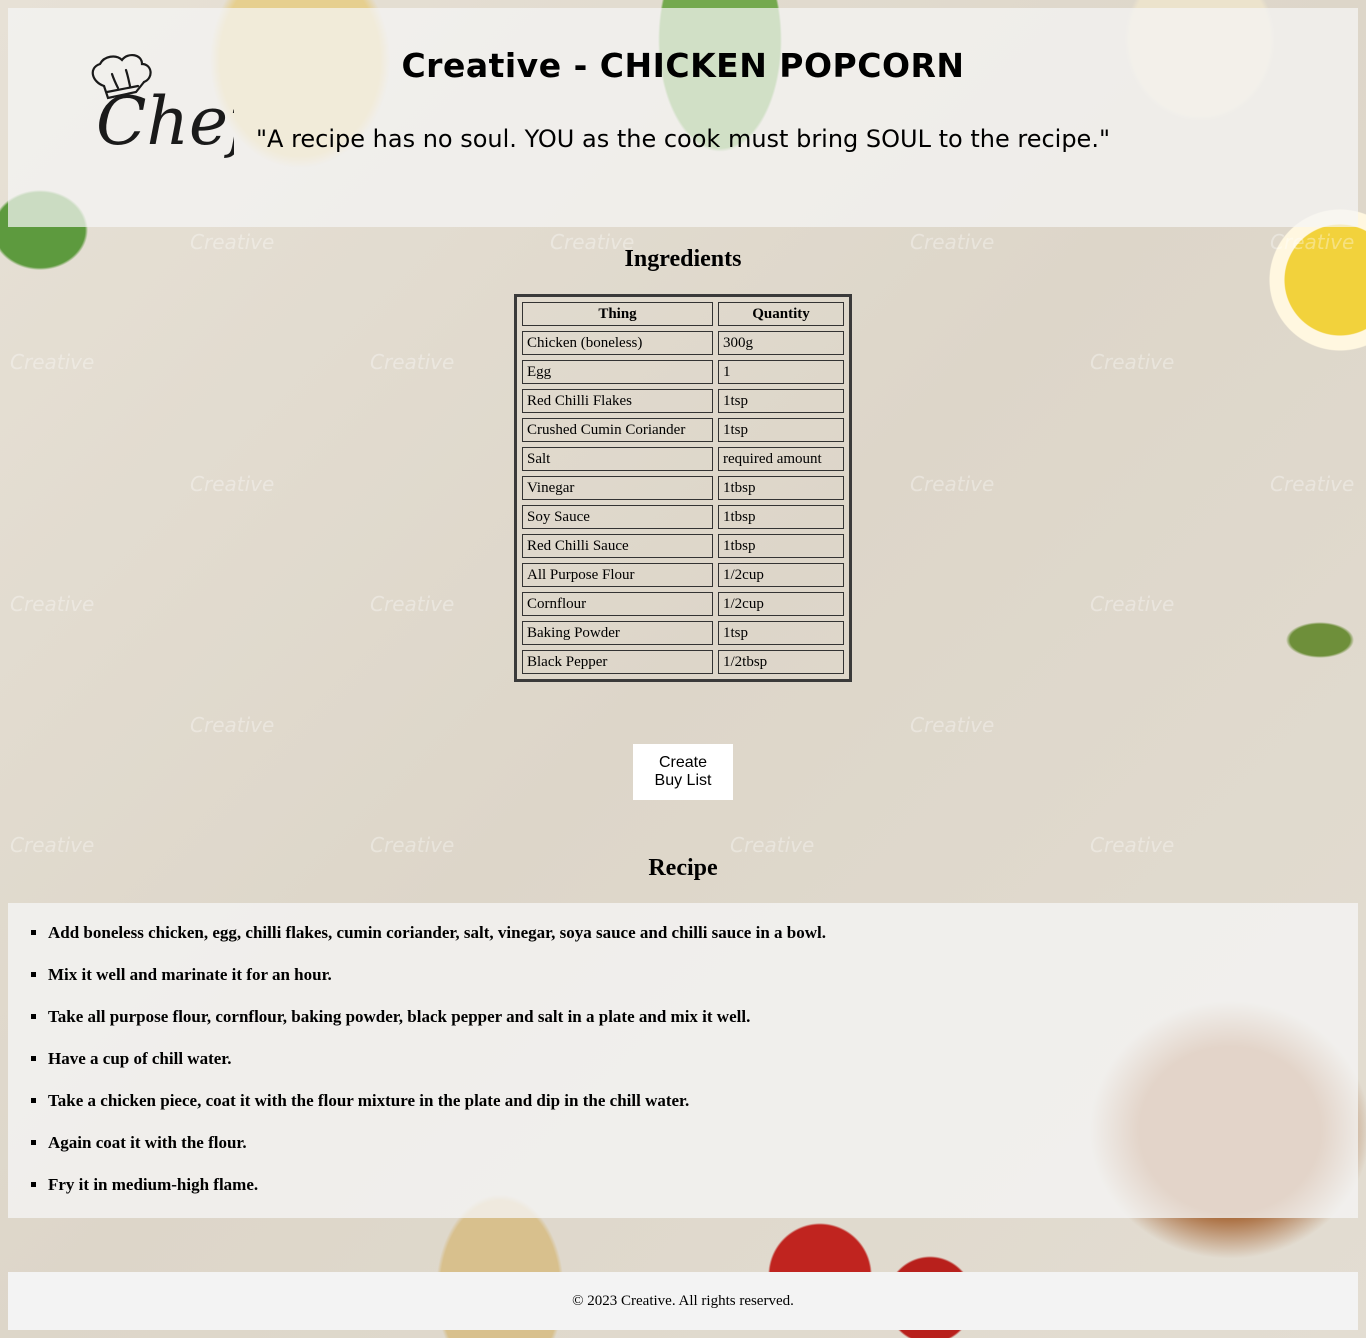 The width and height of the screenshot is (1366, 1338). I want to click on table-row: All Purpose Flour 1/2cup, so click(683, 575).